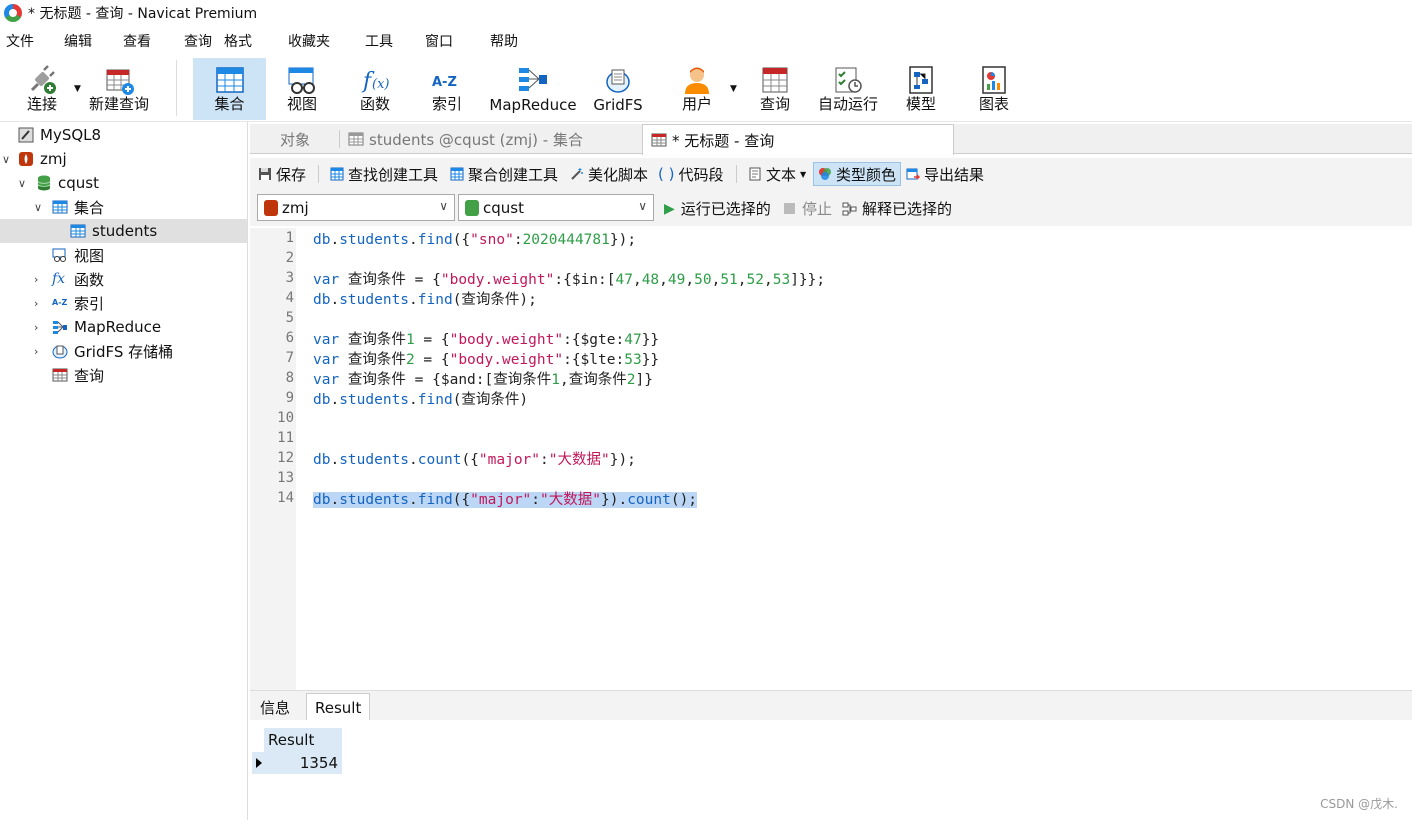  Describe the element at coordinates (338, 707) in the screenshot. I see `tab-result: Result` at that location.